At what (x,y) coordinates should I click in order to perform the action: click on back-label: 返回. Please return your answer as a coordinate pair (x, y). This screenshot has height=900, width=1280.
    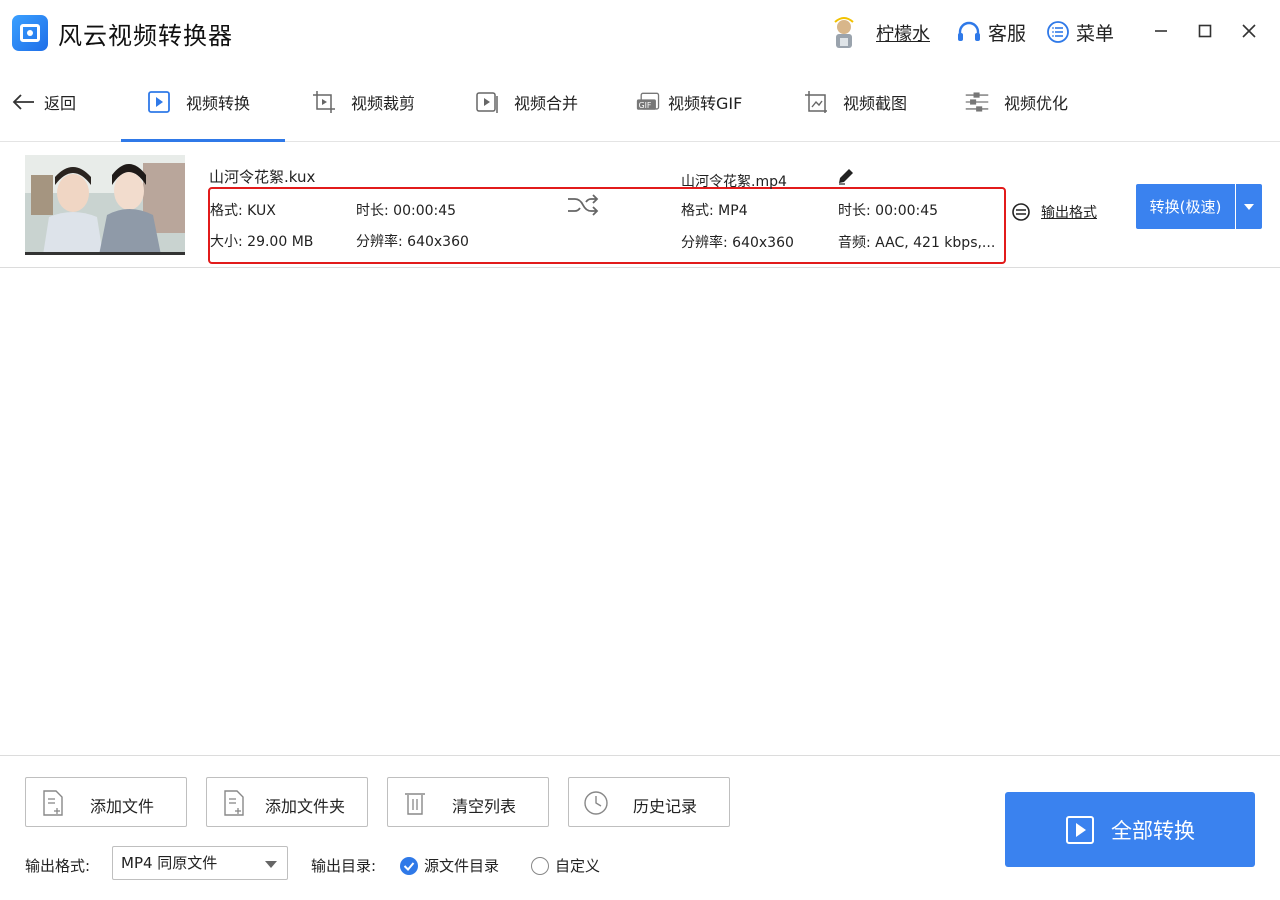
    Looking at the image, I should click on (60, 103).